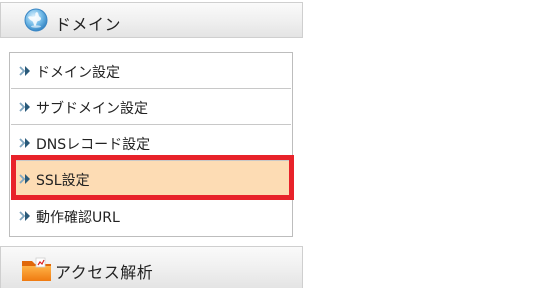 This screenshot has height=288, width=545. Describe the element at coordinates (92, 109) in the screenshot. I see `menu-item-label: サブドメイン設定` at that location.